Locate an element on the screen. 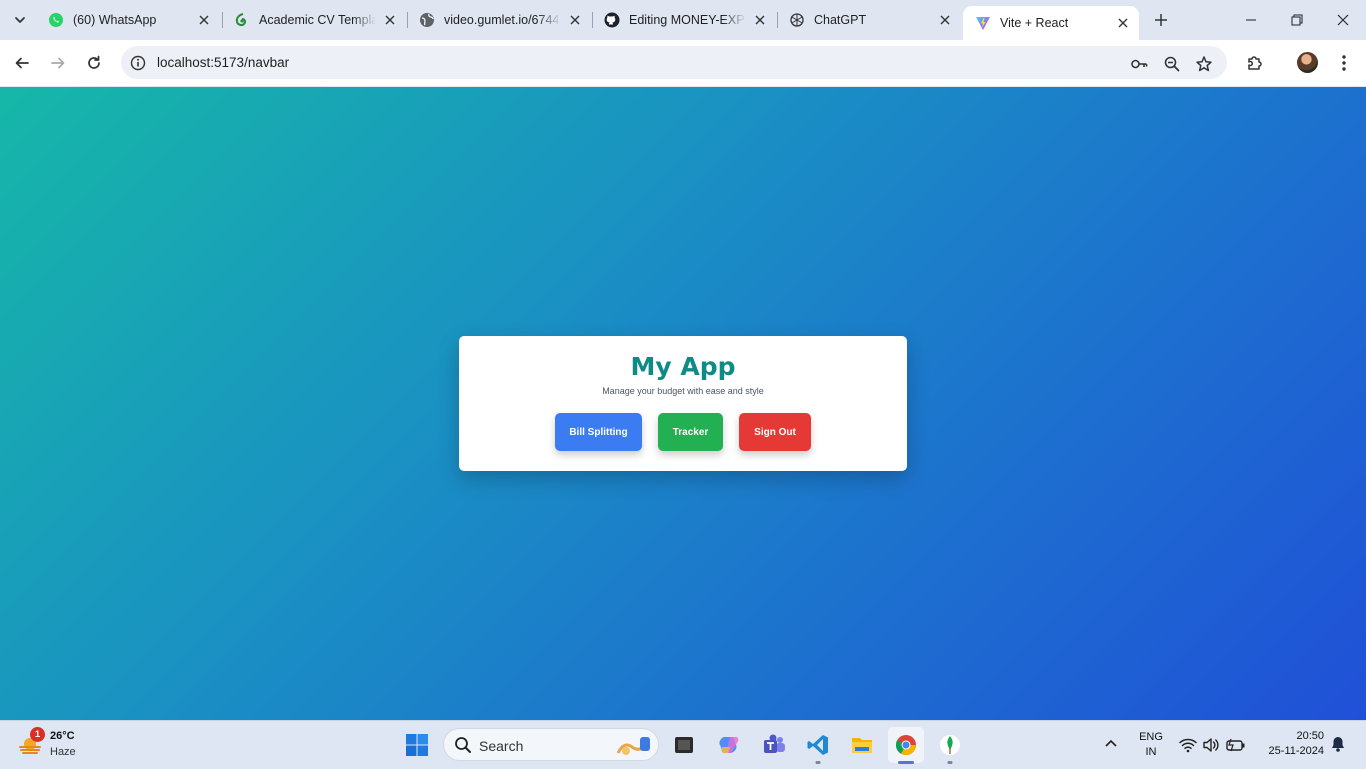 This screenshot has width=1366, height=769. taskbar-chrome is located at coordinates (906, 745).